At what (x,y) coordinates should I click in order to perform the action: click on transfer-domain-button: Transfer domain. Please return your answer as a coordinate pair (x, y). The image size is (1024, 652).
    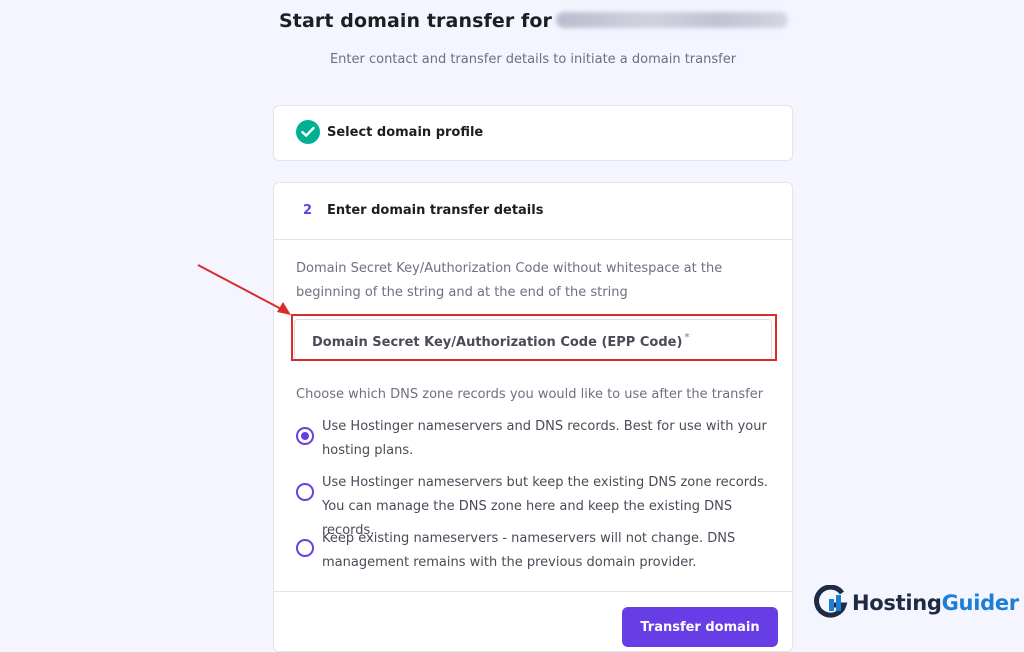
    Looking at the image, I should click on (700, 627).